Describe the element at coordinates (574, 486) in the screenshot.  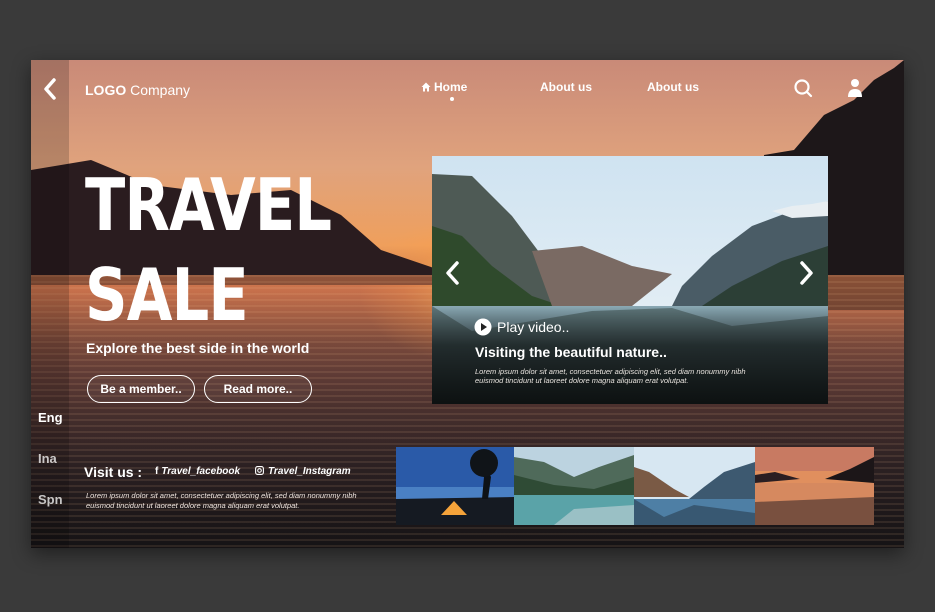
I see `thumbnail-lake-boats` at that location.